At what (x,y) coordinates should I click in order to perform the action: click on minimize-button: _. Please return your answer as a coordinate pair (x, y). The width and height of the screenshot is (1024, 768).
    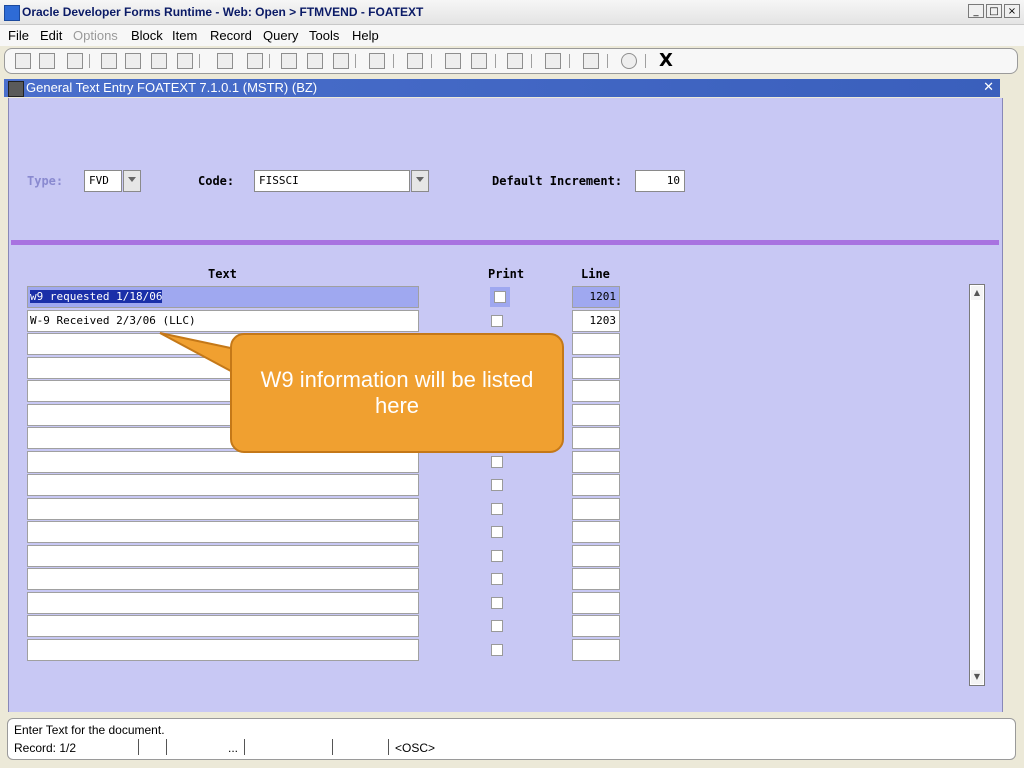
    Looking at the image, I should click on (976, 11).